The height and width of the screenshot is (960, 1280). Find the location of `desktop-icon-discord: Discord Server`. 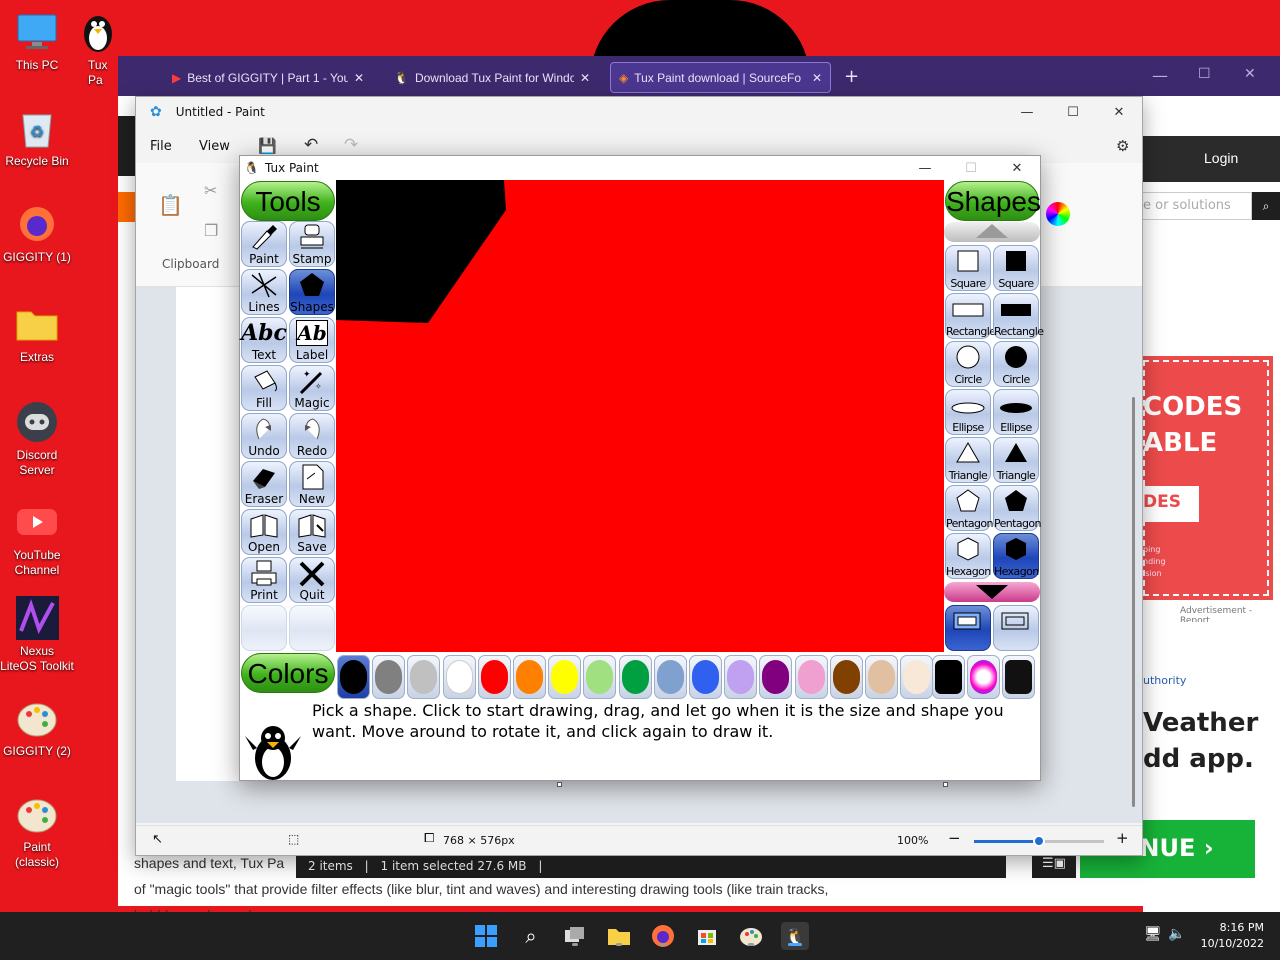

desktop-icon-discord: Discord Server is located at coordinates (37, 439).